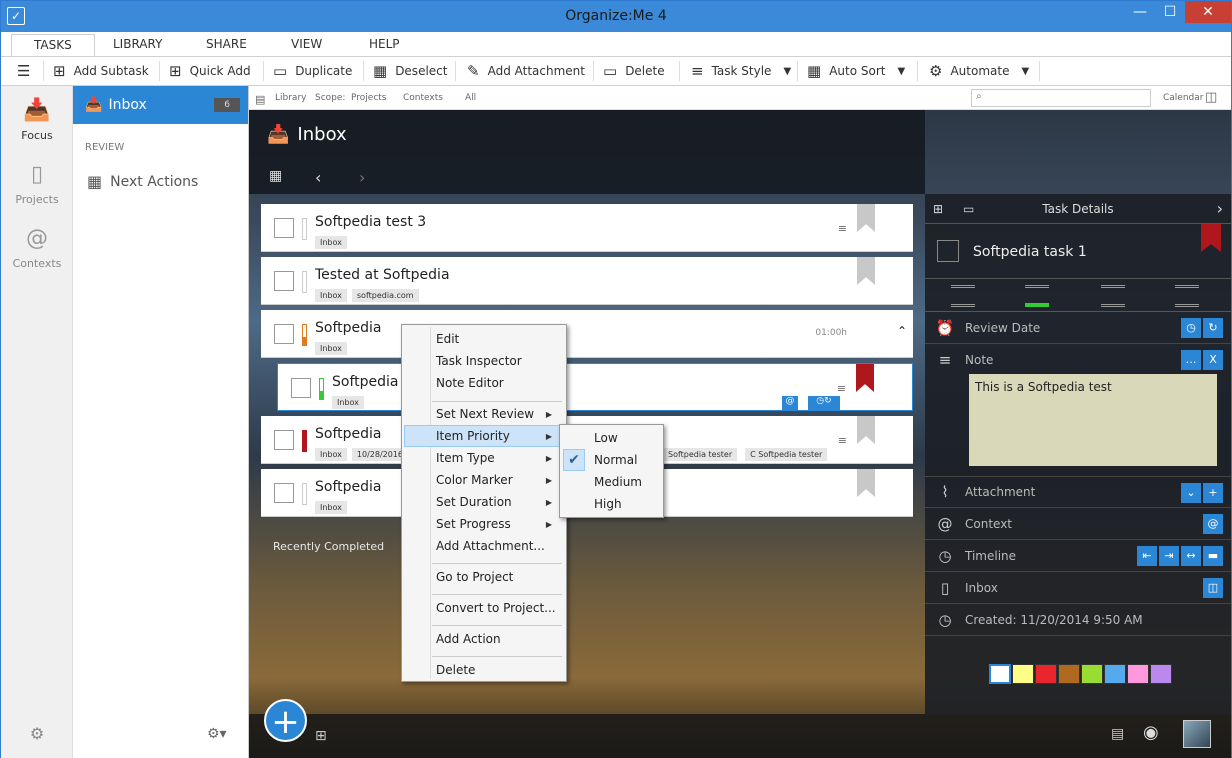 This screenshot has height=758, width=1232. What do you see at coordinates (824, 403) in the screenshot?
I see `timer-badge-icon: ◷↻` at bounding box center [824, 403].